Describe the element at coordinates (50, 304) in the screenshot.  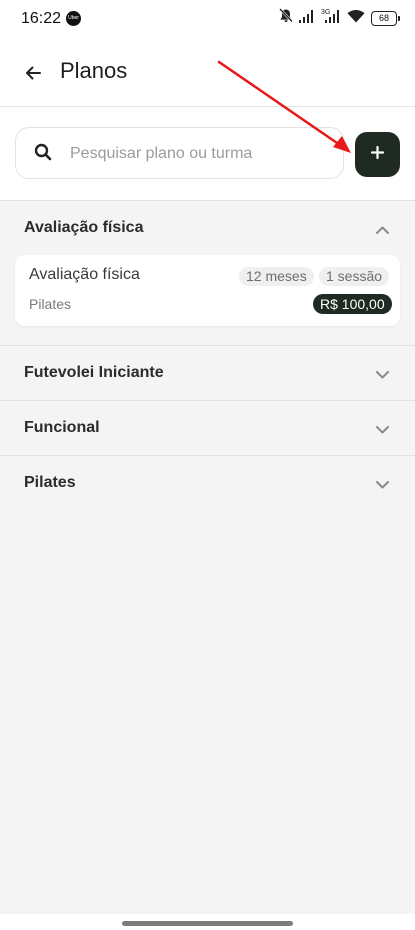
I see `plan-category: Pilates` at that location.